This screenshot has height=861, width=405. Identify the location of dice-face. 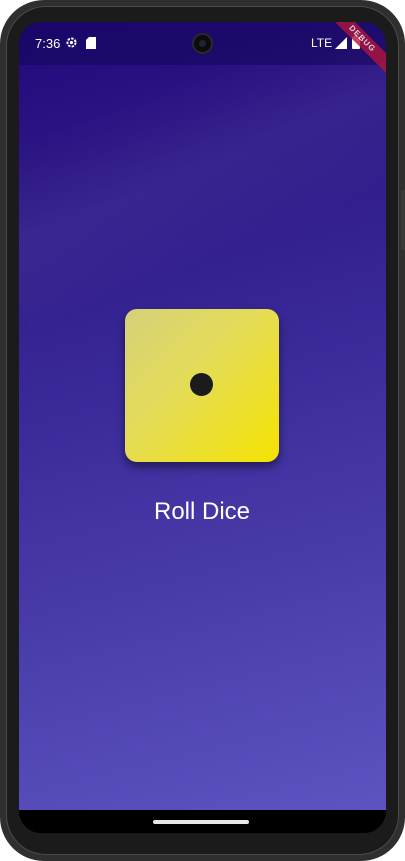
(202, 385).